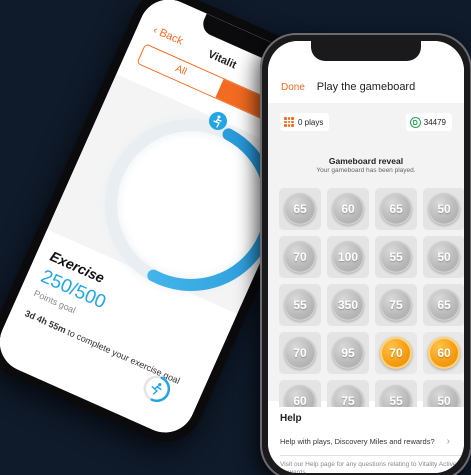 This screenshot has height=475, width=471. Describe the element at coordinates (222, 60) in the screenshot. I see `back-phone-title: Vitalit` at that location.